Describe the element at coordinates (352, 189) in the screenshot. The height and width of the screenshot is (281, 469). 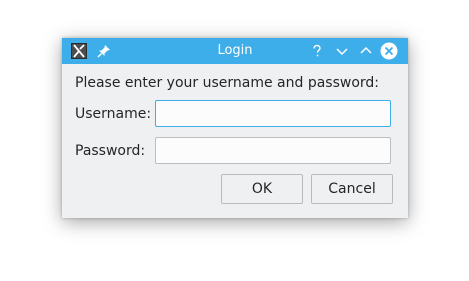
I see `cancel-button: Cancel` at that location.